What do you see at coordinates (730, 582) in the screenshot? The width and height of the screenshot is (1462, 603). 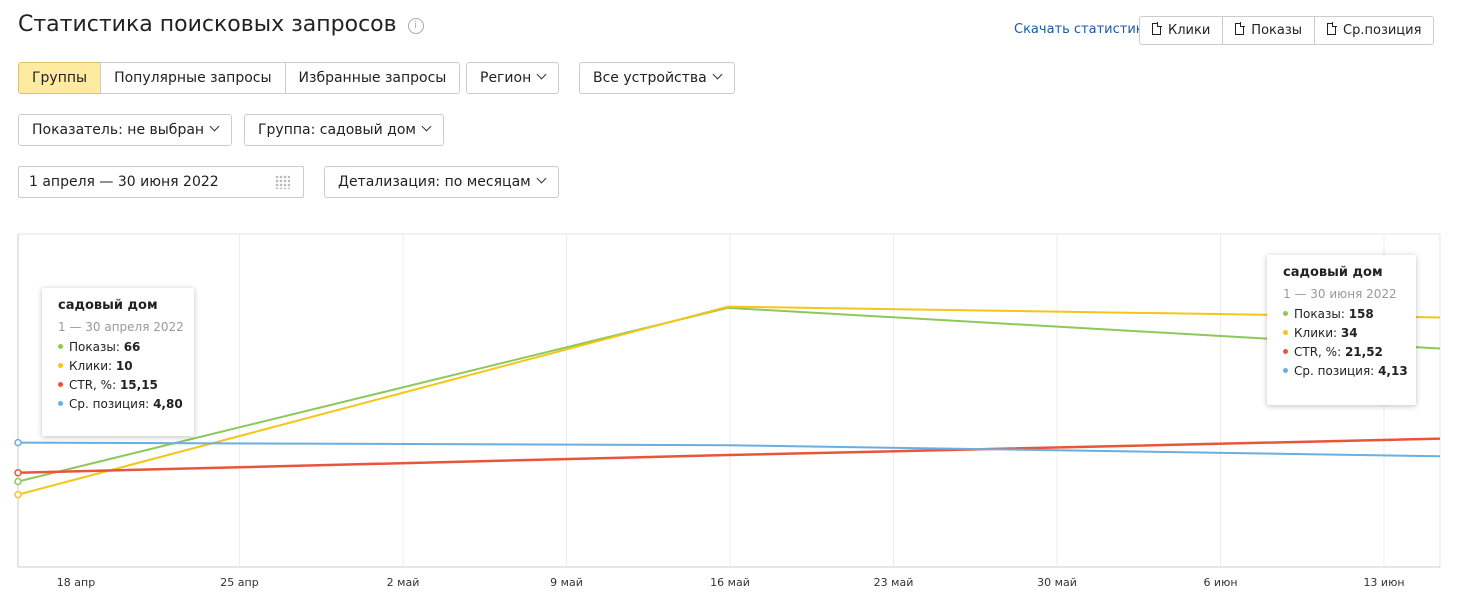 I see `x-tick-label: 16 май` at bounding box center [730, 582].